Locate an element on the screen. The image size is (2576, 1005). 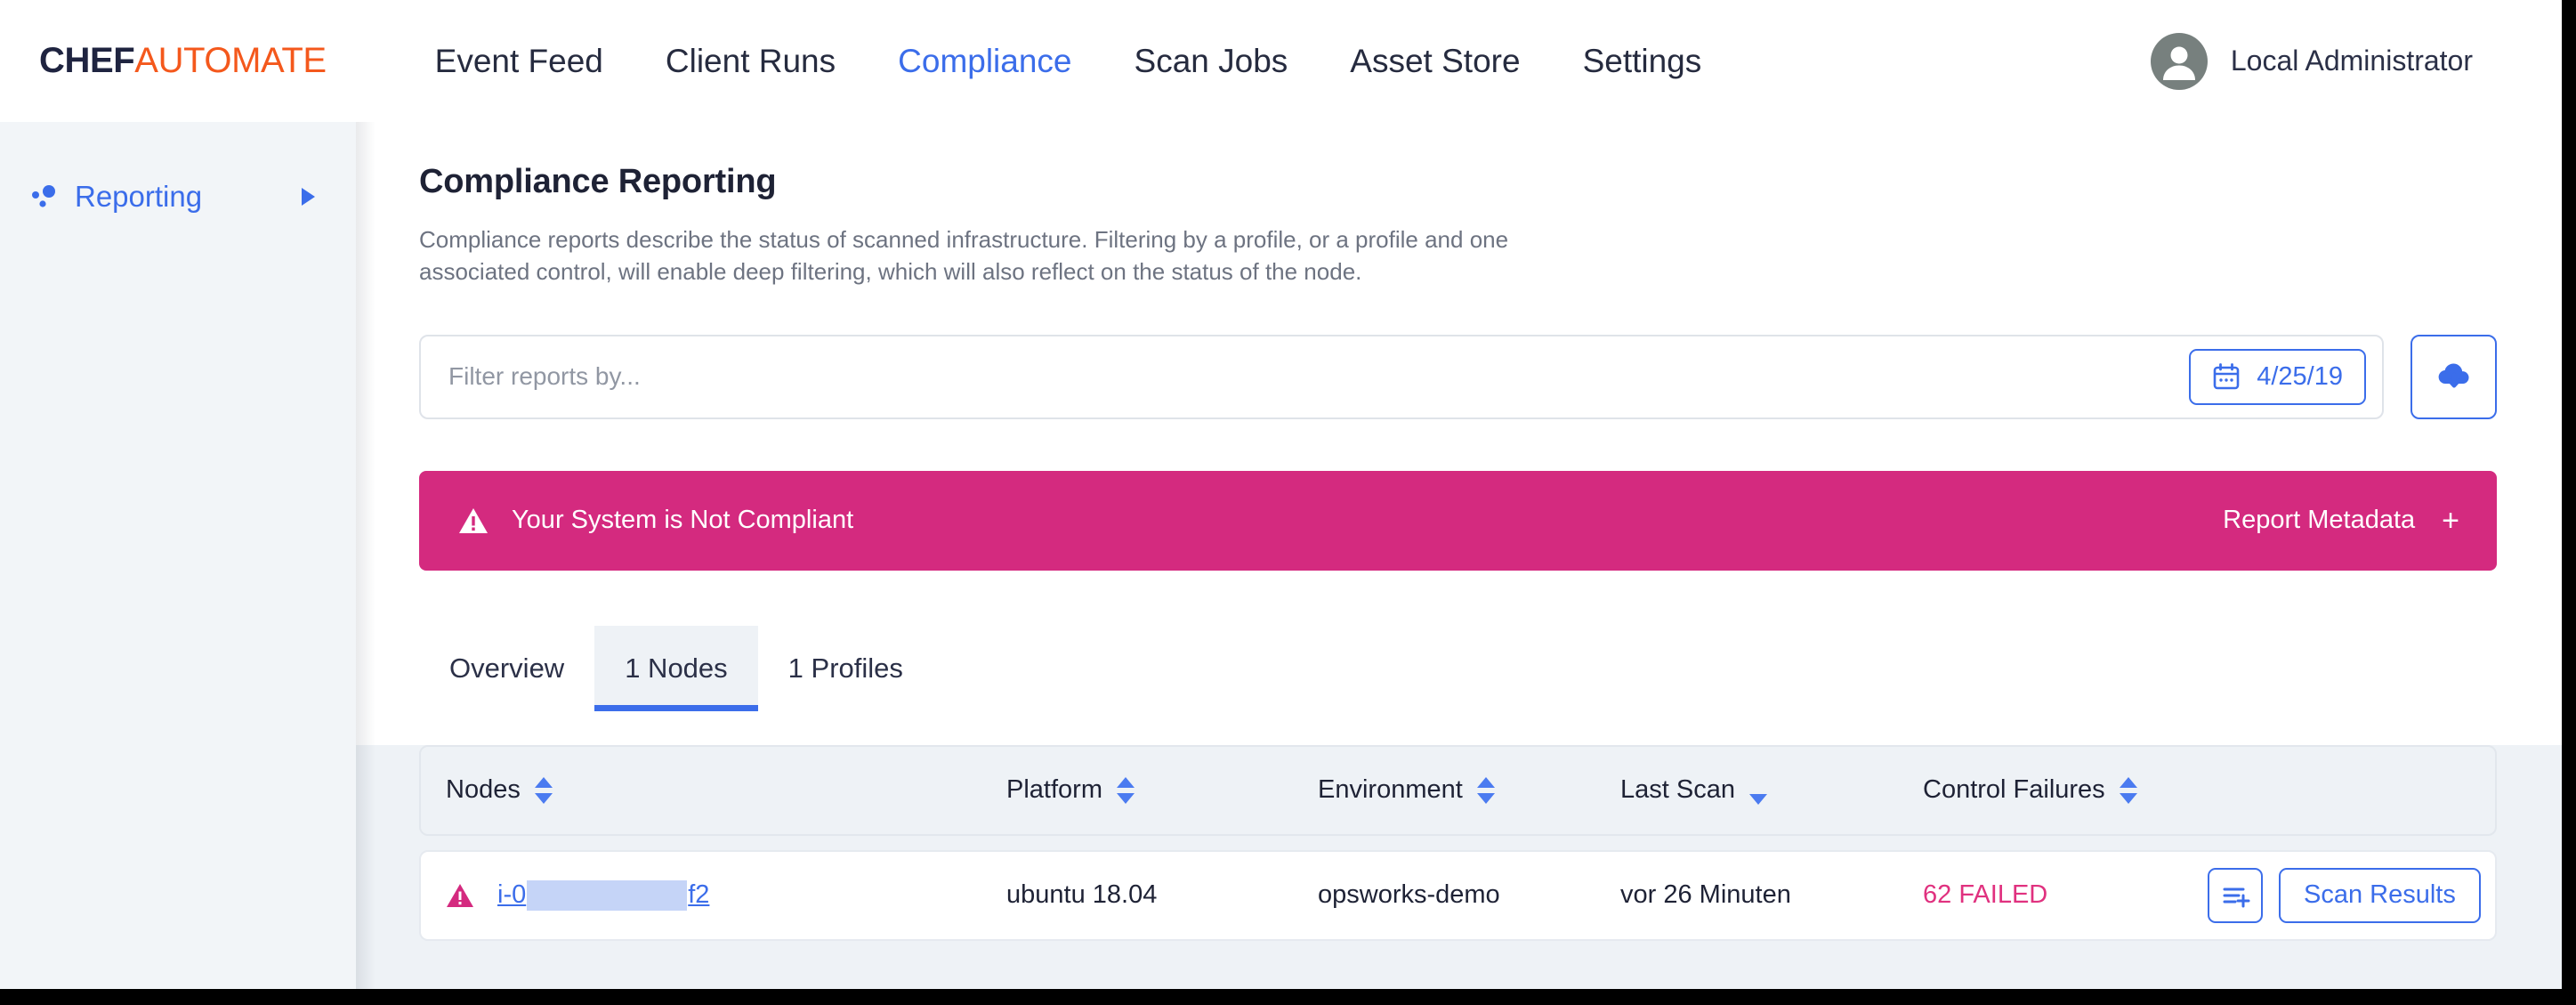
alert-message-group: Your System is Not Compliant is located at coordinates (655, 521).